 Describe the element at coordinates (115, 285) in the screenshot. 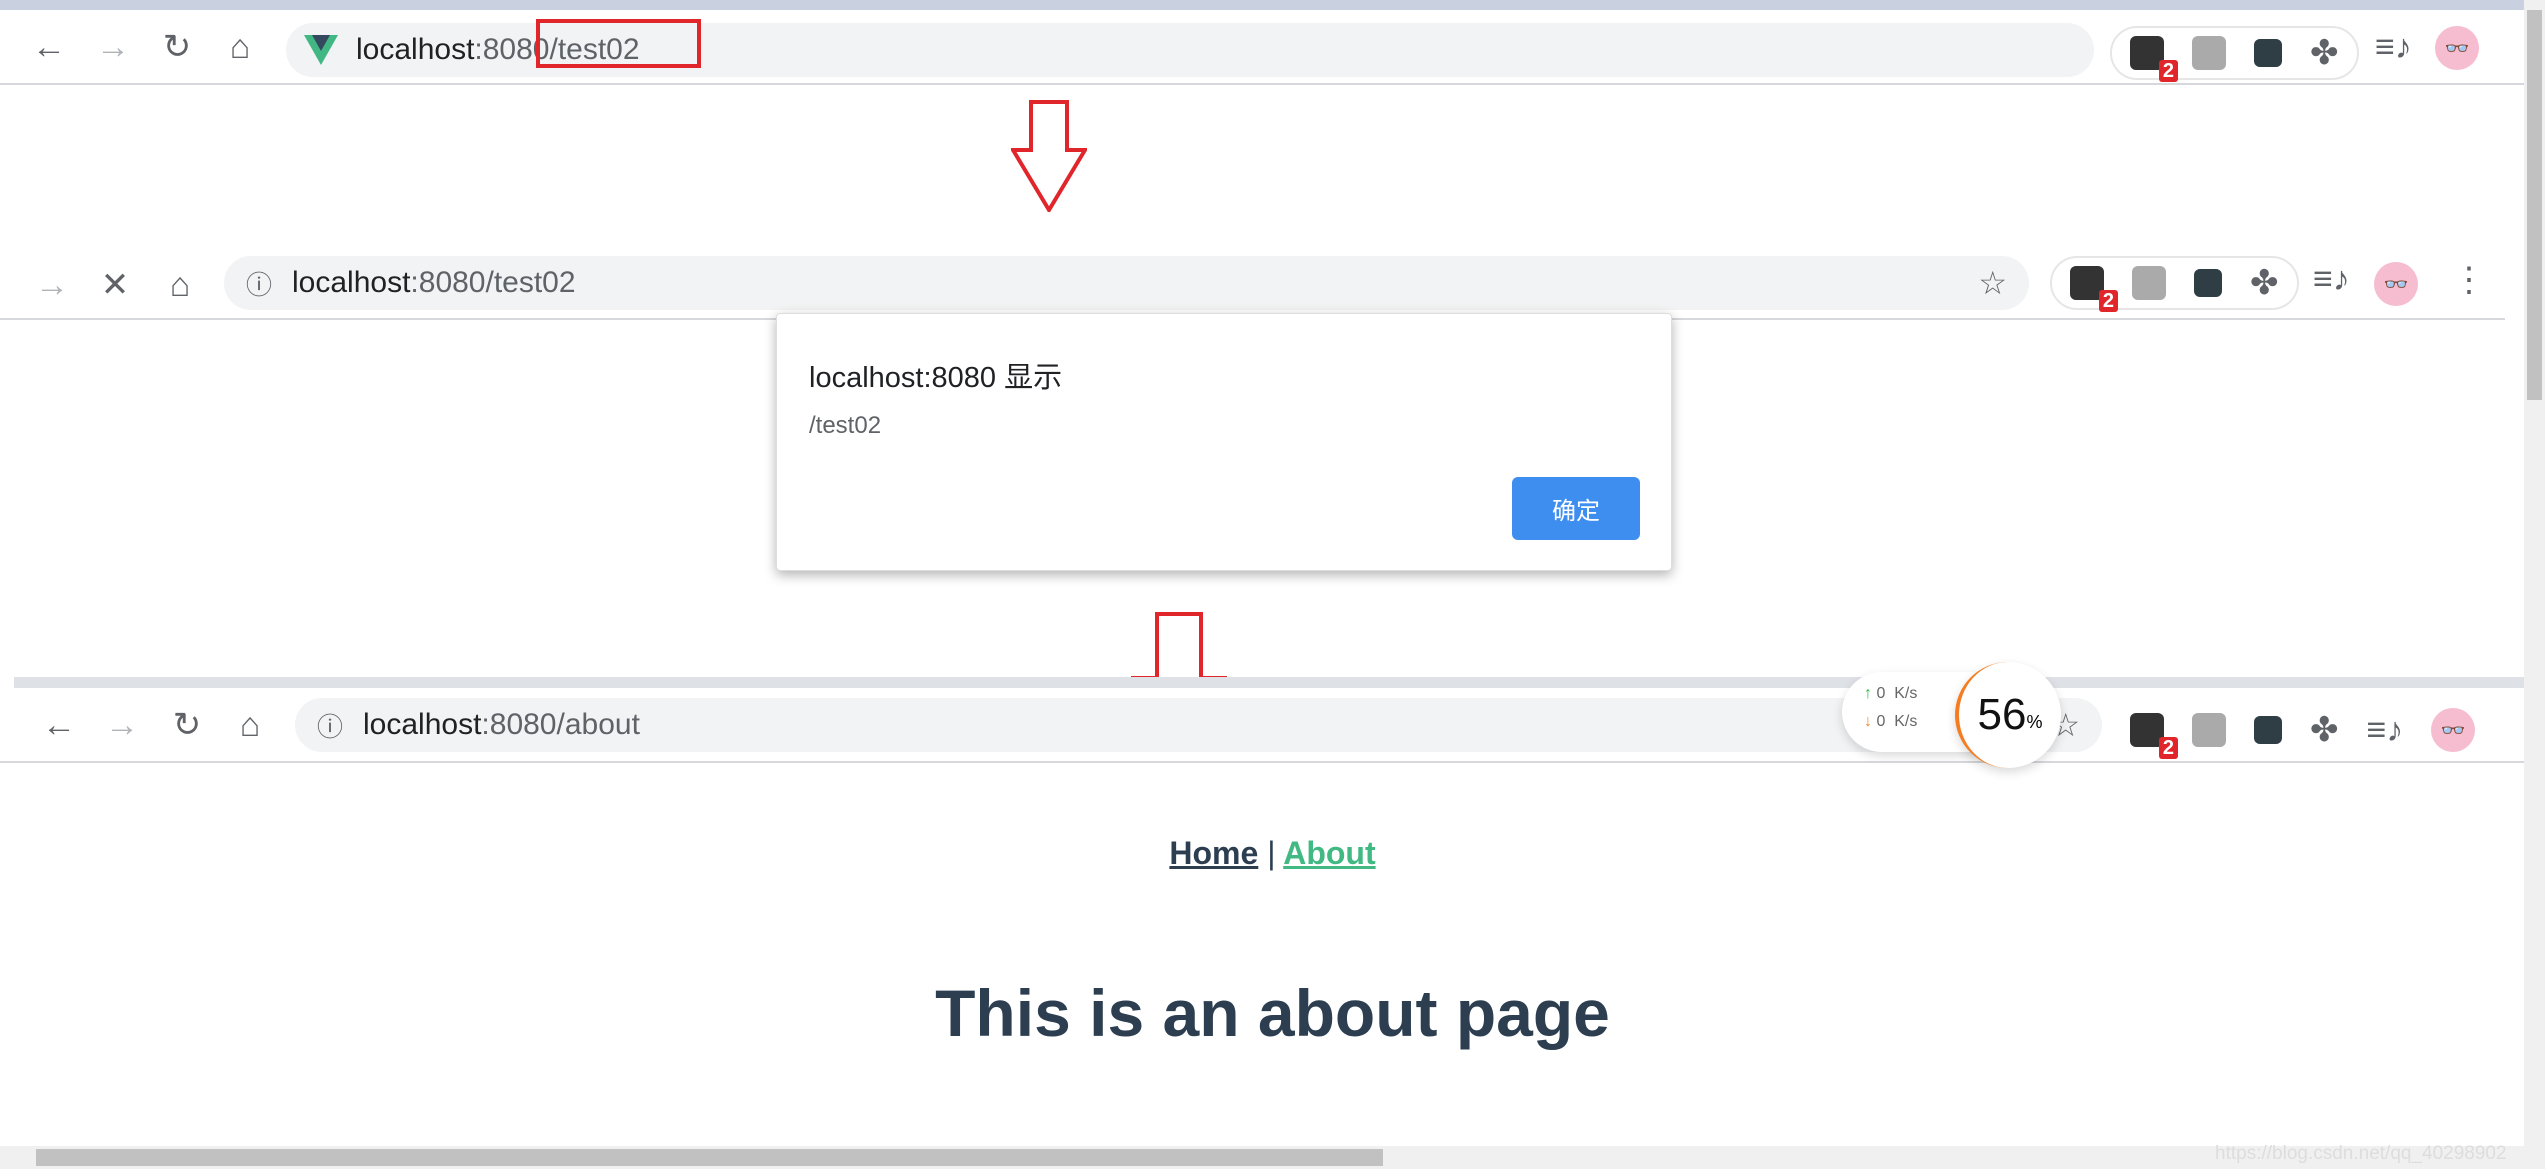

I see `stop-icon: ✕` at that location.